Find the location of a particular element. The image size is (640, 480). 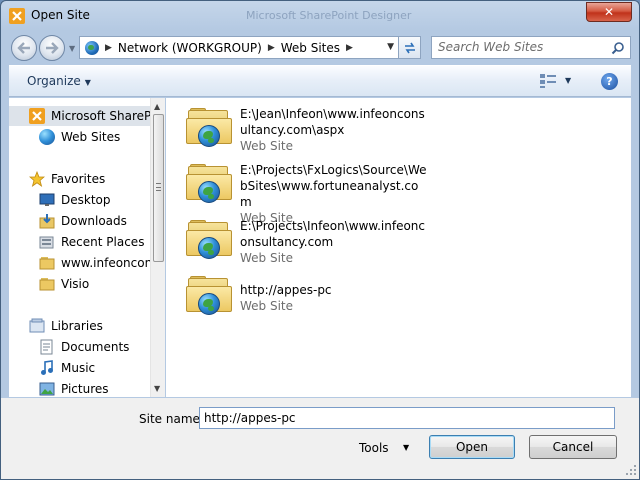

open-button: Open is located at coordinates (472, 447).